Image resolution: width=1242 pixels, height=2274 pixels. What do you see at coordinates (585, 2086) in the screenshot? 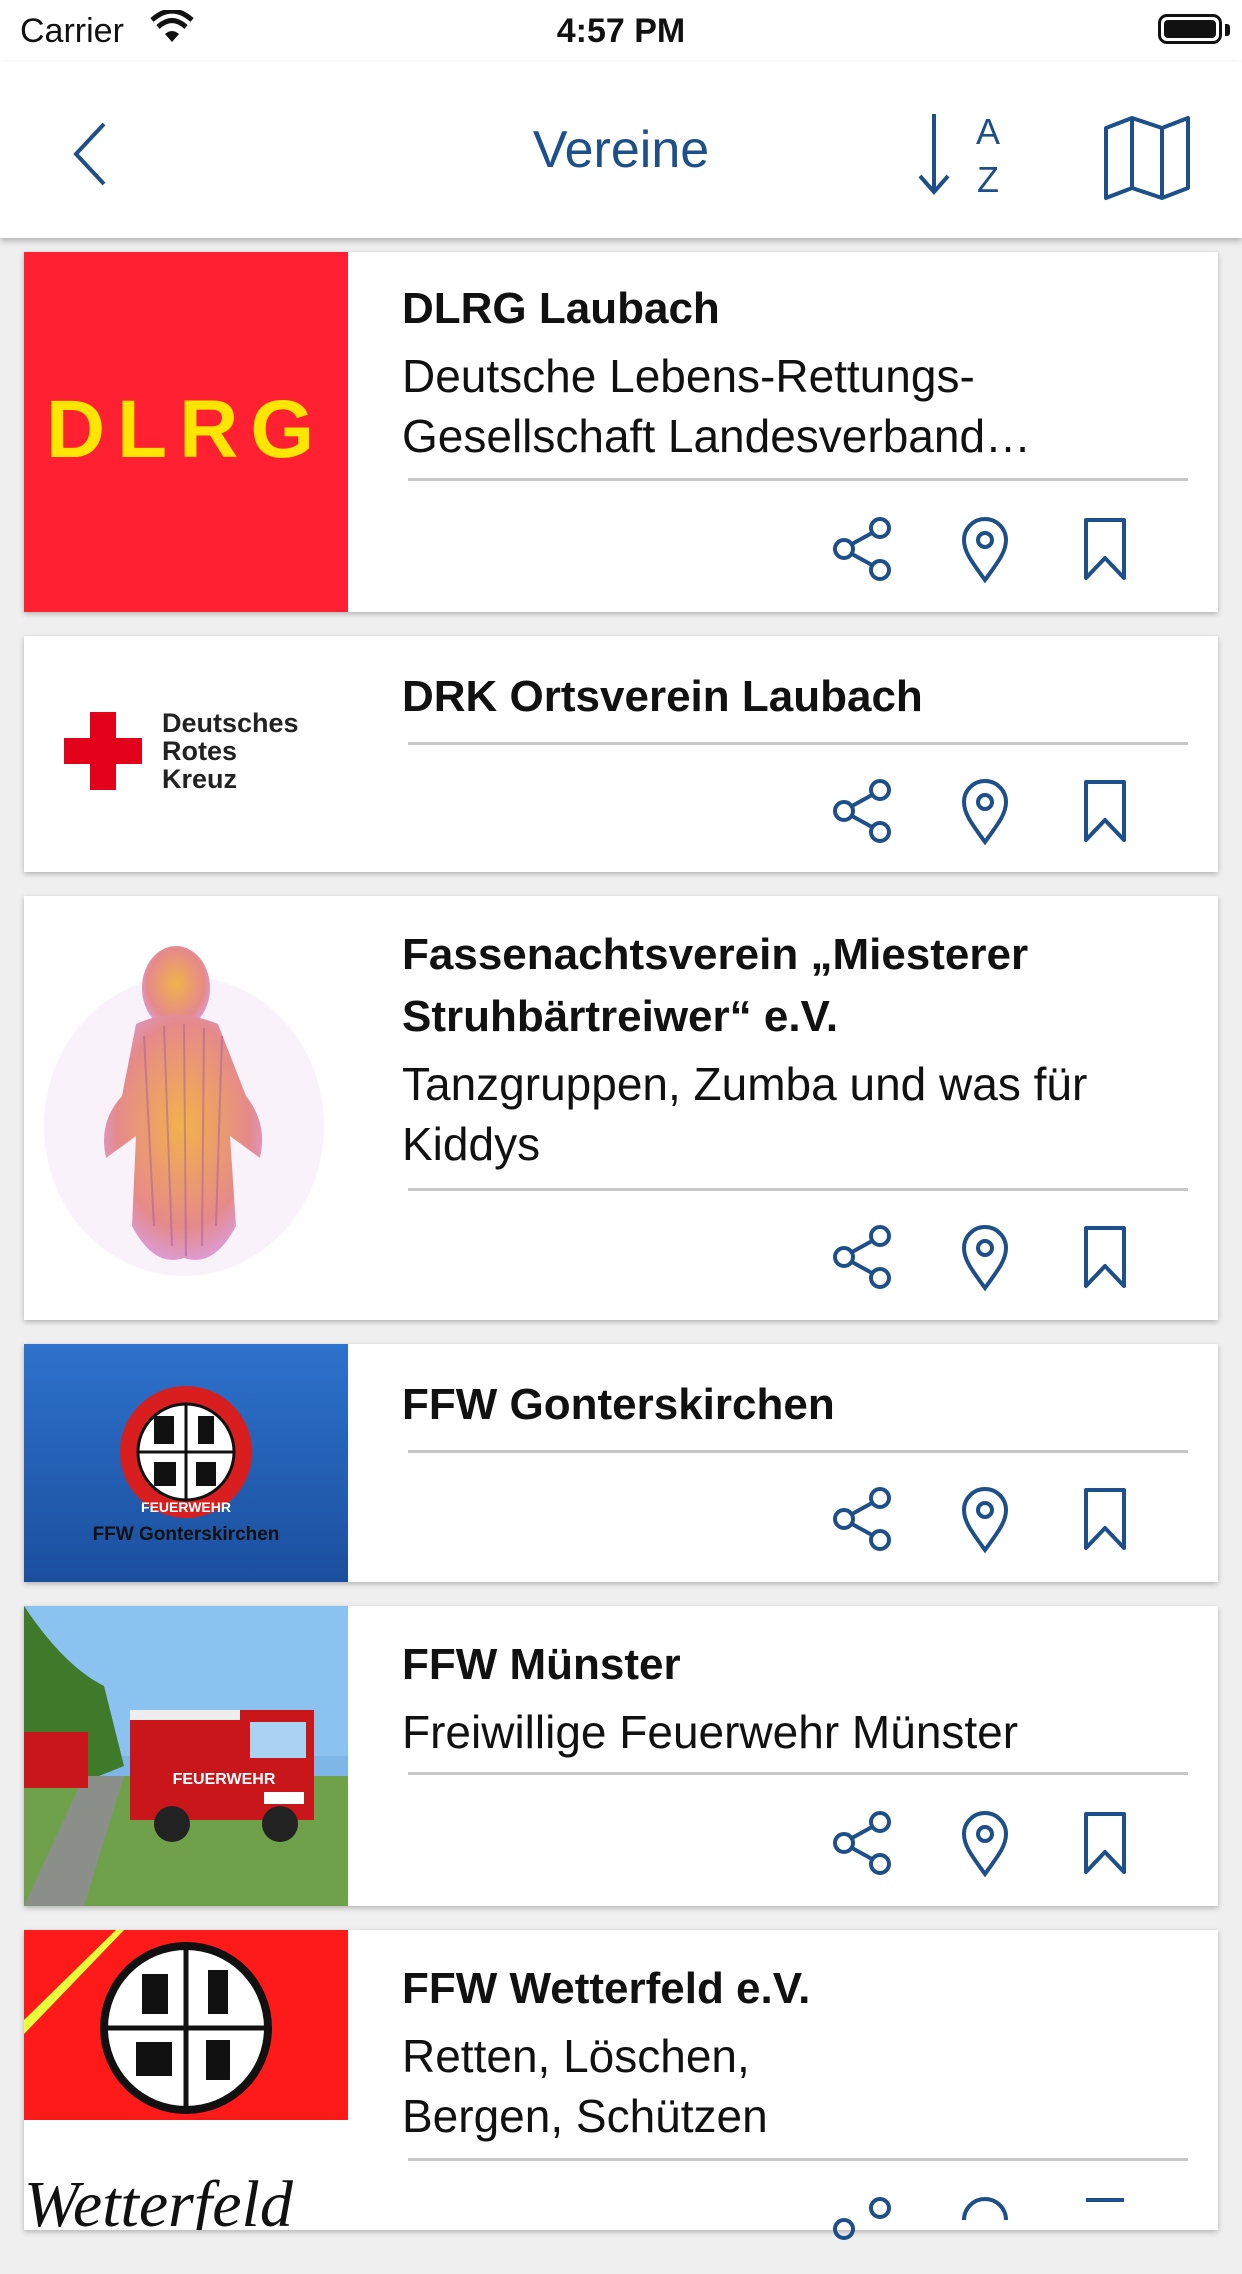
I see `entry-description: Retten, Löschen, Bergen, Schützen` at bounding box center [585, 2086].